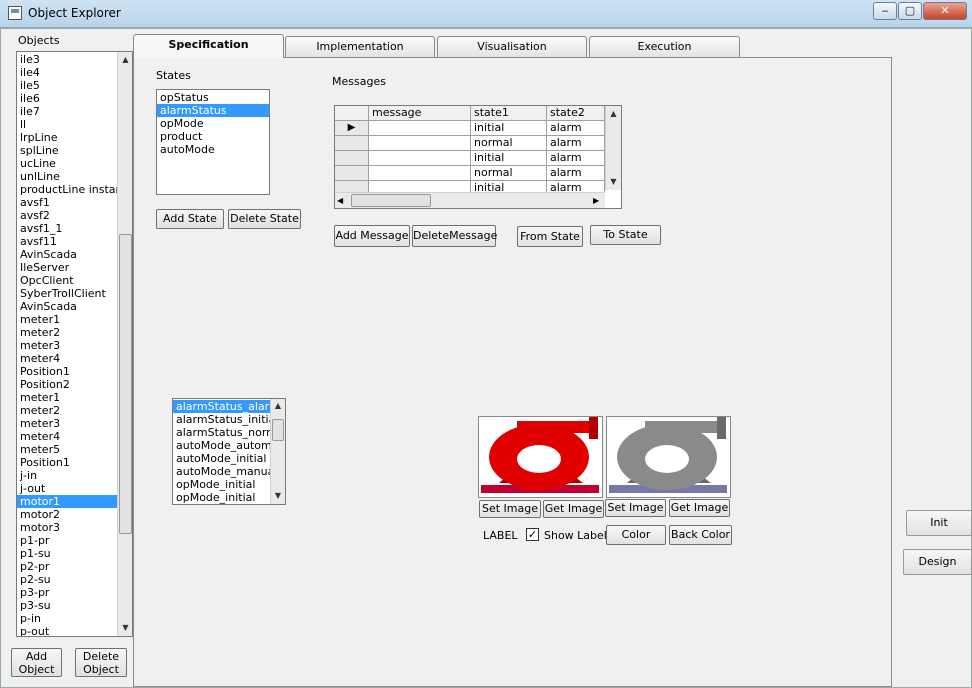  Describe the element at coordinates (208, 46) in the screenshot. I see `tab-specification: Specification` at that location.